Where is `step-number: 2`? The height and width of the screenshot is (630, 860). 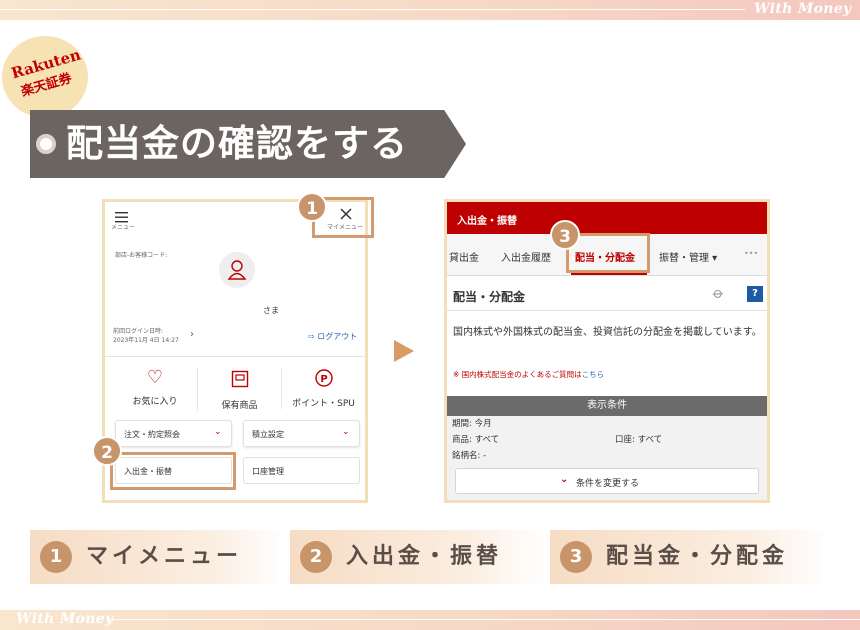
step-number: 2 is located at coordinates (316, 557).